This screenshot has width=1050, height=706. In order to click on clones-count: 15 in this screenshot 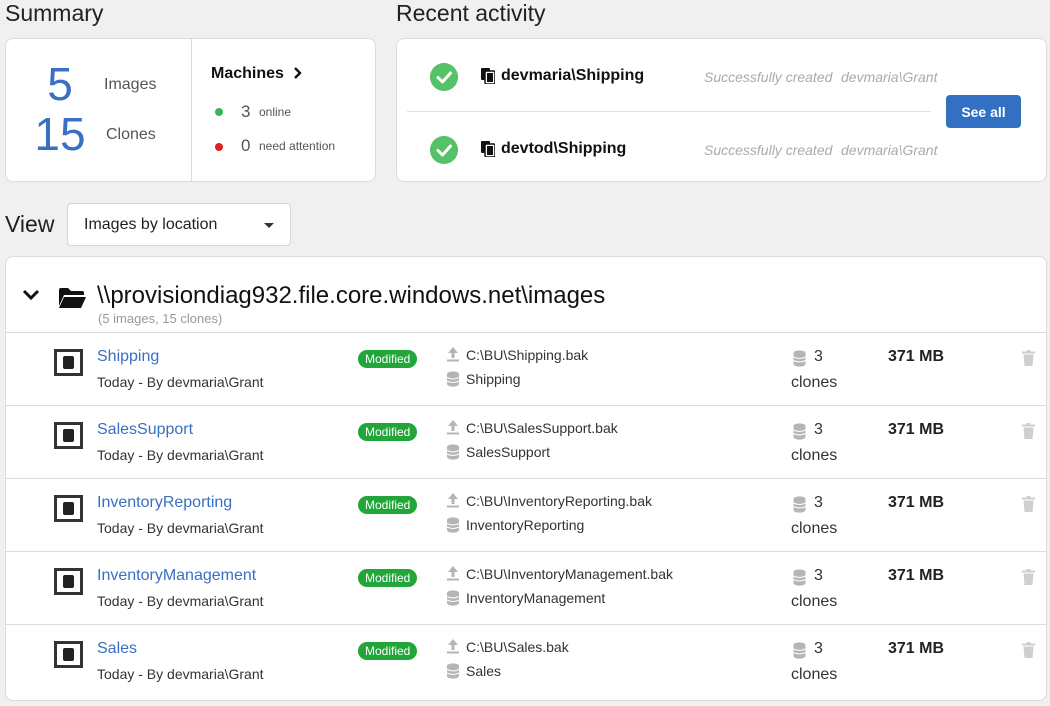, I will do `click(60, 134)`.